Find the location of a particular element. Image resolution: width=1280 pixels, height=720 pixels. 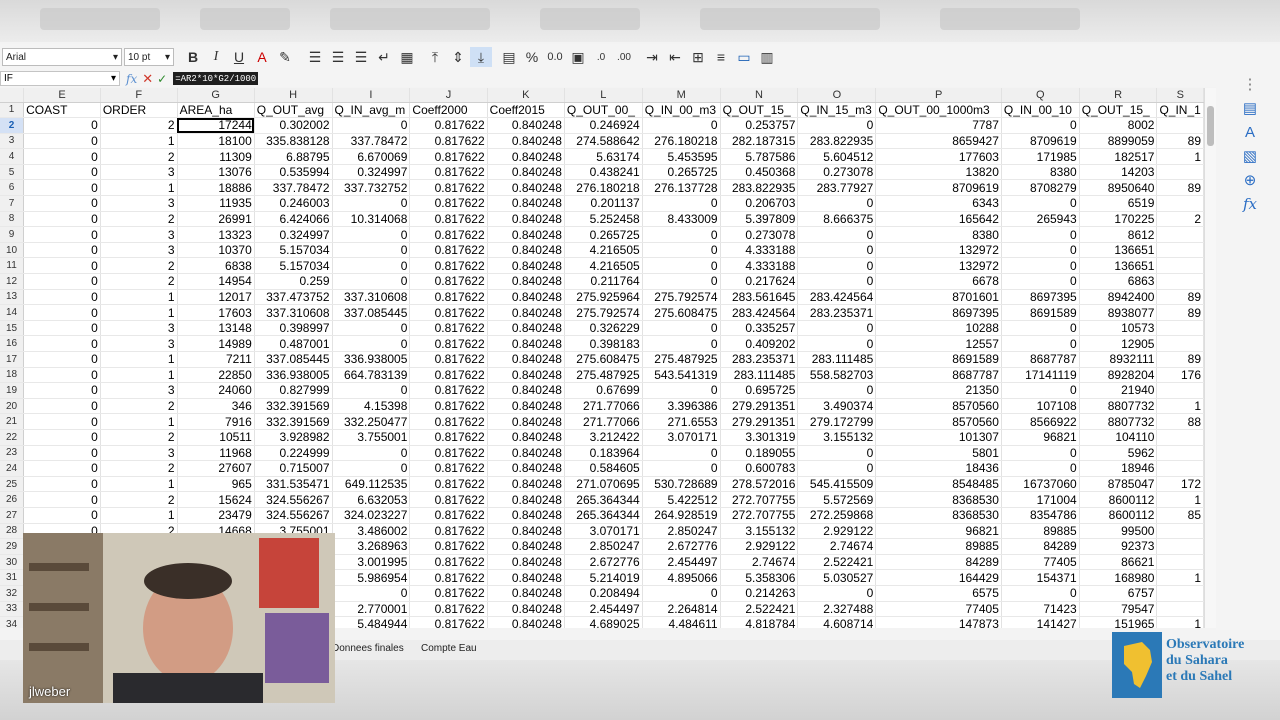

table-cell: 8950640 is located at coordinates (1118, 188).